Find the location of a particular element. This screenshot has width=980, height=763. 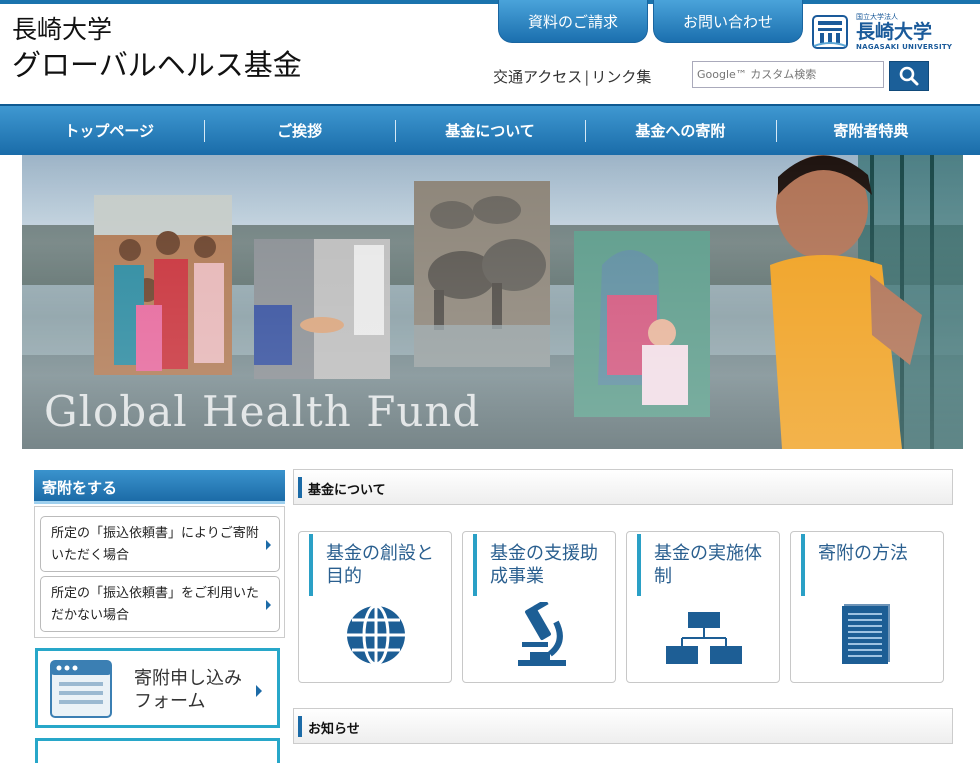

hero-title: Global Health Fund is located at coordinates (262, 411).